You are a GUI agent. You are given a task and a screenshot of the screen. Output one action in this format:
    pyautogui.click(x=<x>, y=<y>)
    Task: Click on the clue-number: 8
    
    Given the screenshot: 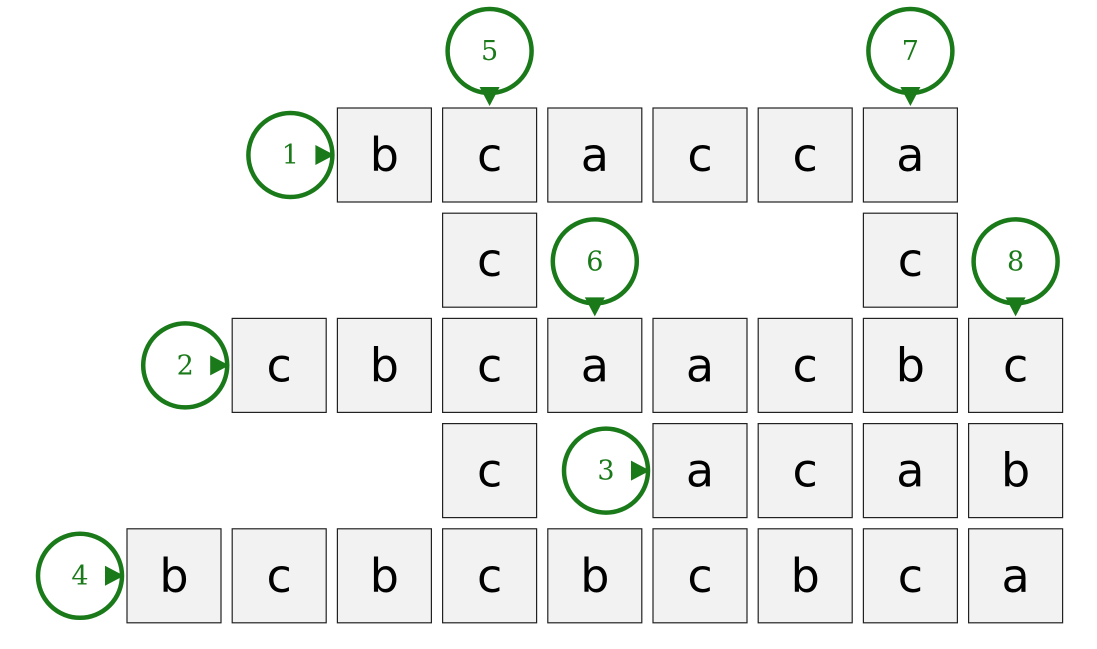 What is the action you would take?
    pyautogui.click(x=1015, y=261)
    